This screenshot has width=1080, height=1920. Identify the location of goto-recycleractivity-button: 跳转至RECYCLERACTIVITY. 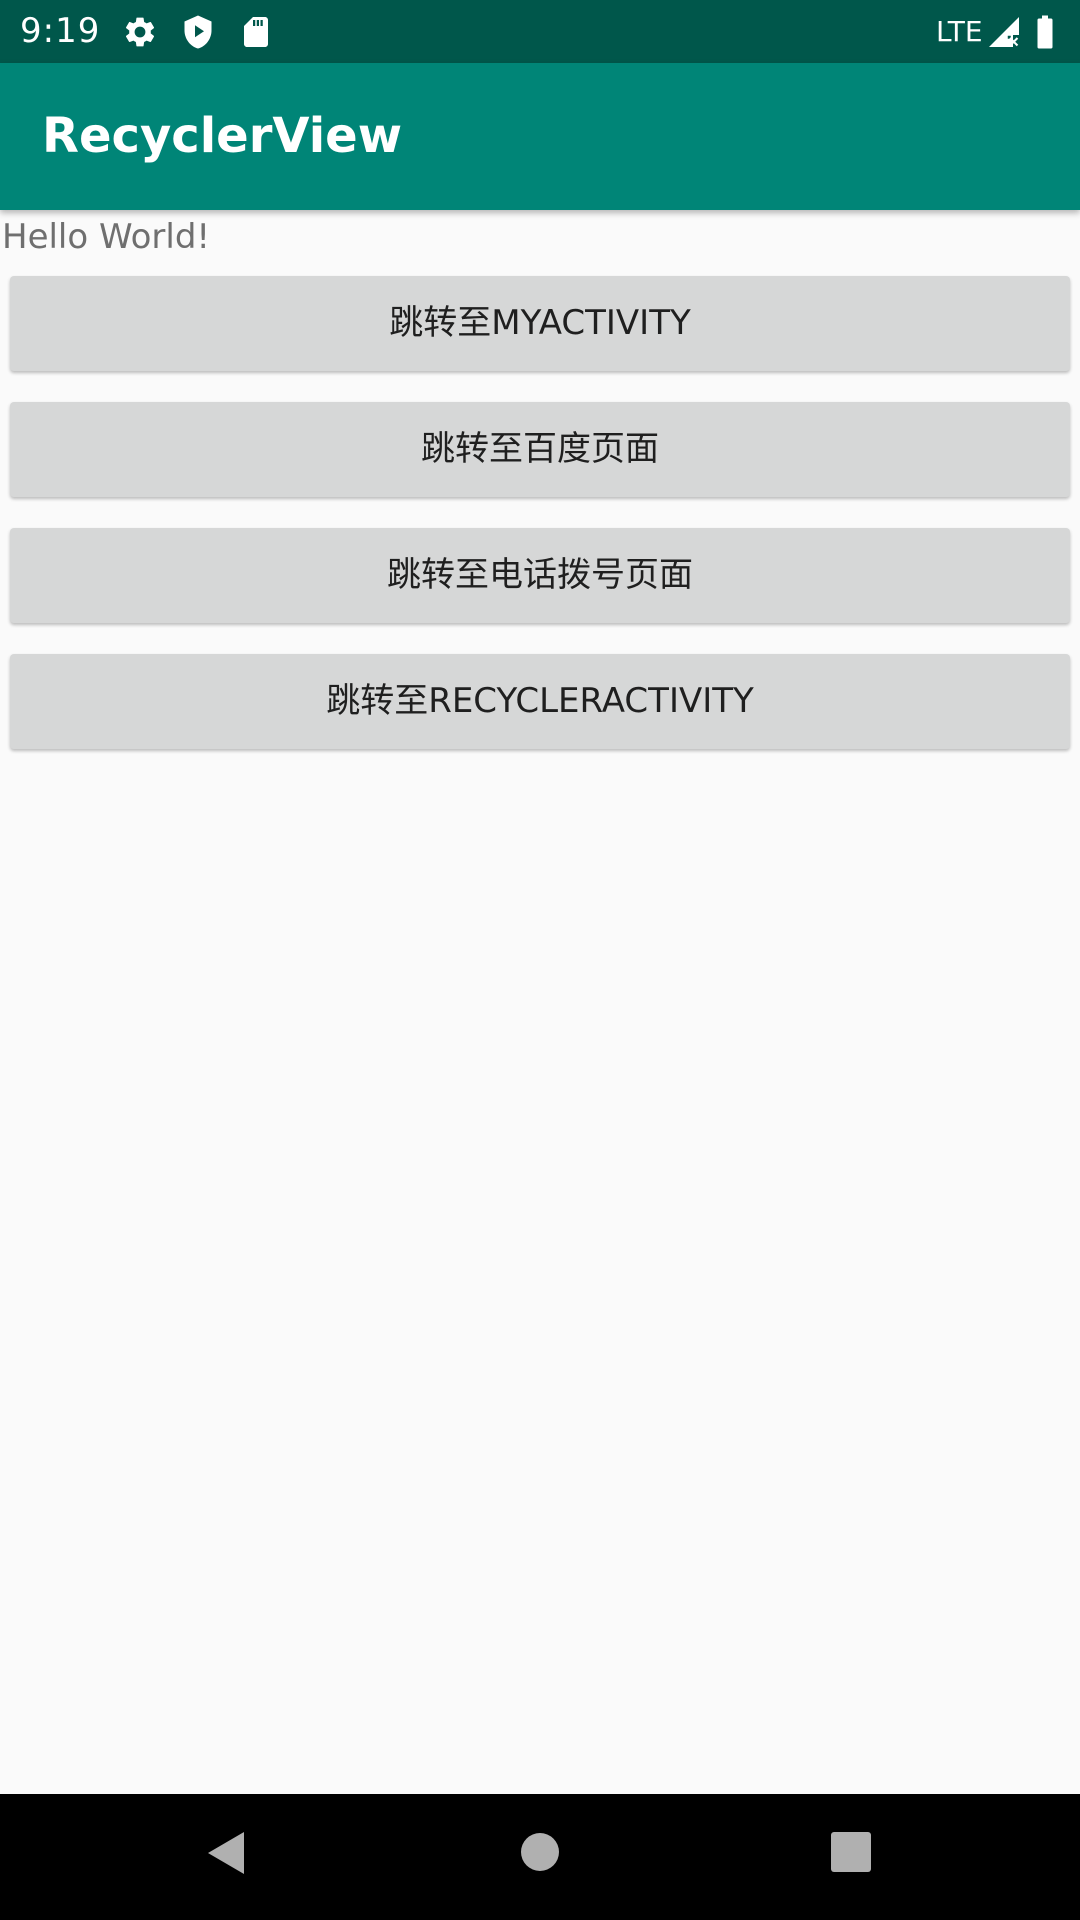
(540, 701).